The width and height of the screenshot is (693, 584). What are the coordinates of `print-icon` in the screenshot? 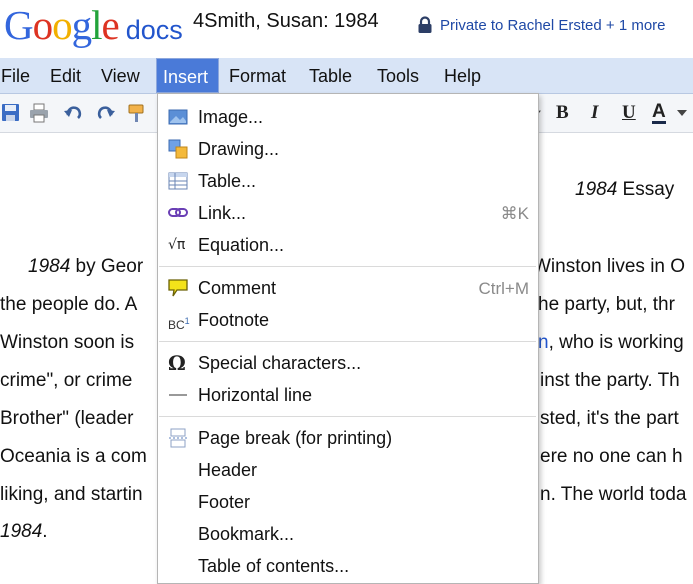 It's located at (39, 113).